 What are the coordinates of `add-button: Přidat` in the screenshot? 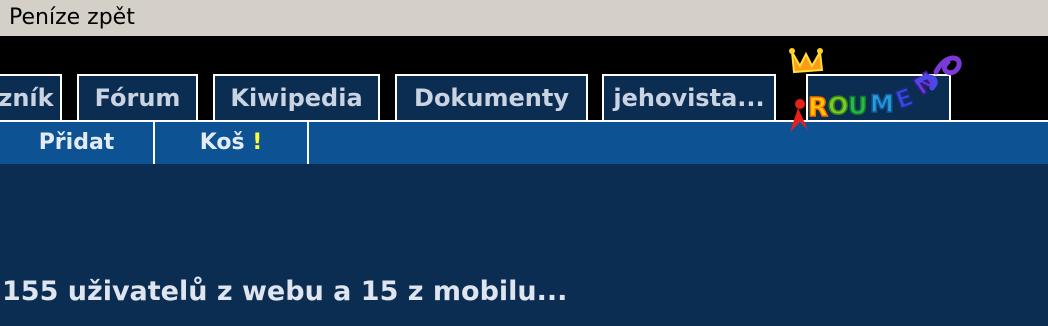 It's located at (77, 143).